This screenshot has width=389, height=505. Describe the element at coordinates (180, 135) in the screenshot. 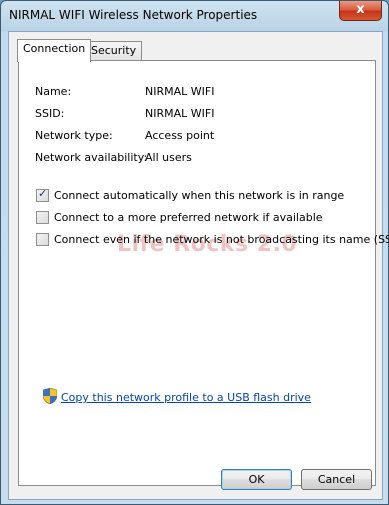

I see `network-type-value: Access point` at that location.